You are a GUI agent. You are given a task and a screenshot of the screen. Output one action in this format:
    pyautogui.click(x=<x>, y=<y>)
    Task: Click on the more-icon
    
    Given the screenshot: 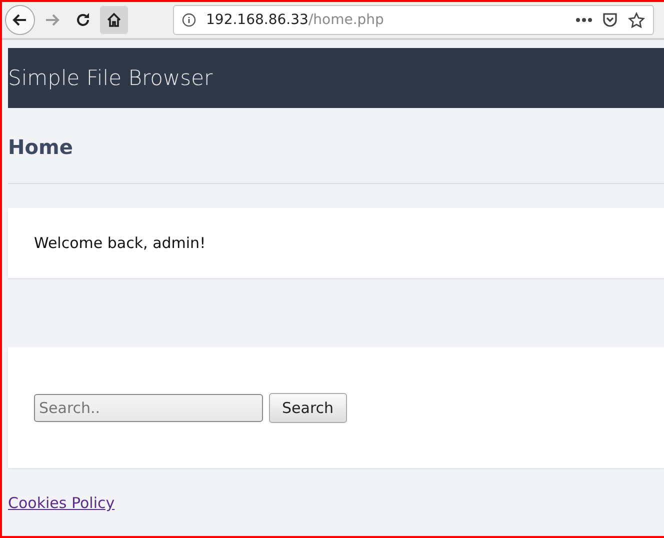 What is the action you would take?
    pyautogui.click(x=584, y=20)
    